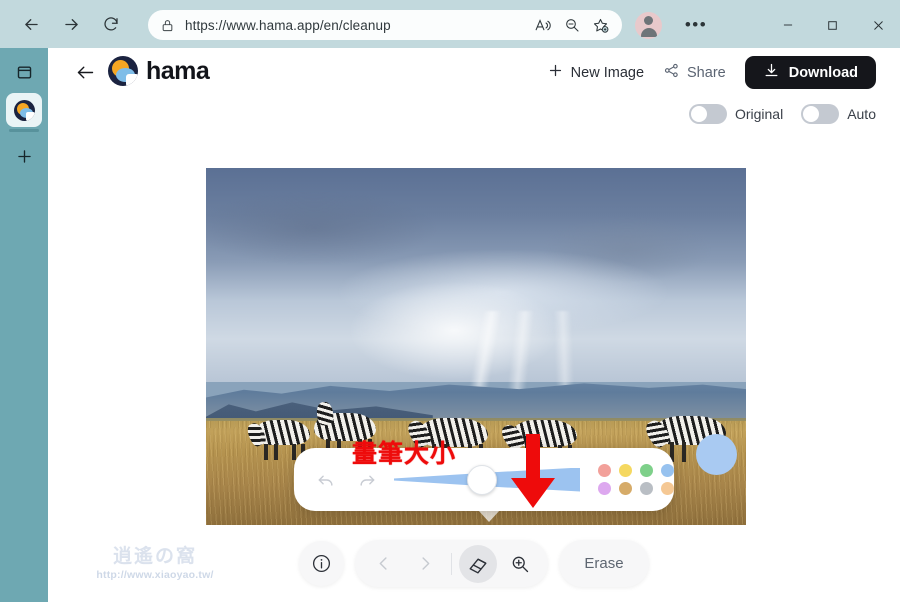 Image resolution: width=900 pixels, height=602 pixels. I want to click on download-button: Download, so click(810, 72).